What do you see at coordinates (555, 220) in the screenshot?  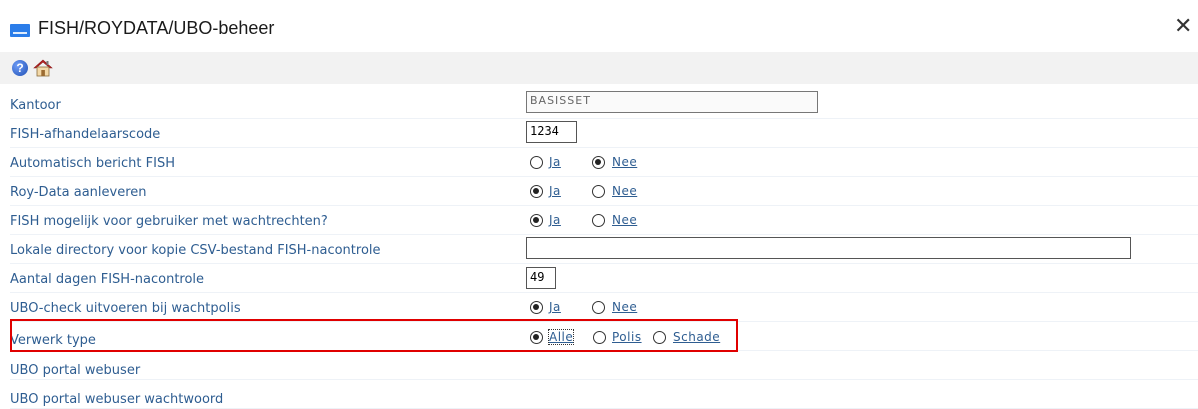 I see `fish-mogelijk-ja-label: Ja` at bounding box center [555, 220].